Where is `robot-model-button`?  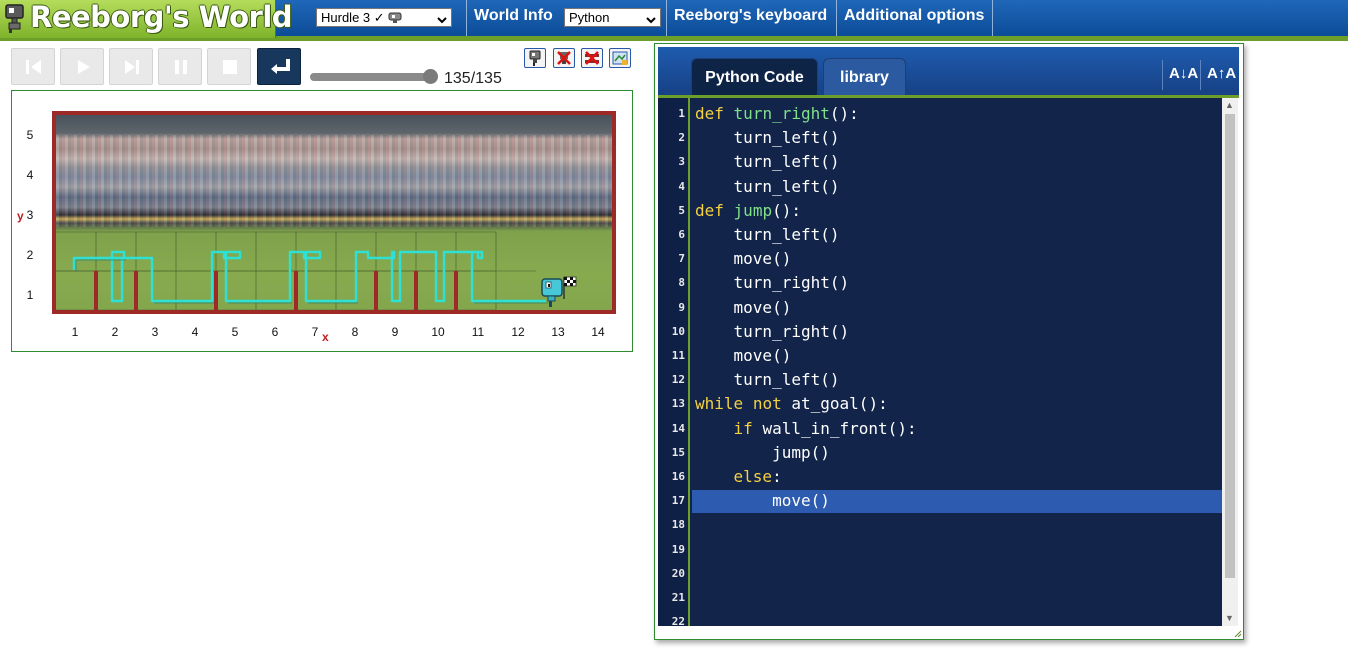 robot-model-button is located at coordinates (535, 58).